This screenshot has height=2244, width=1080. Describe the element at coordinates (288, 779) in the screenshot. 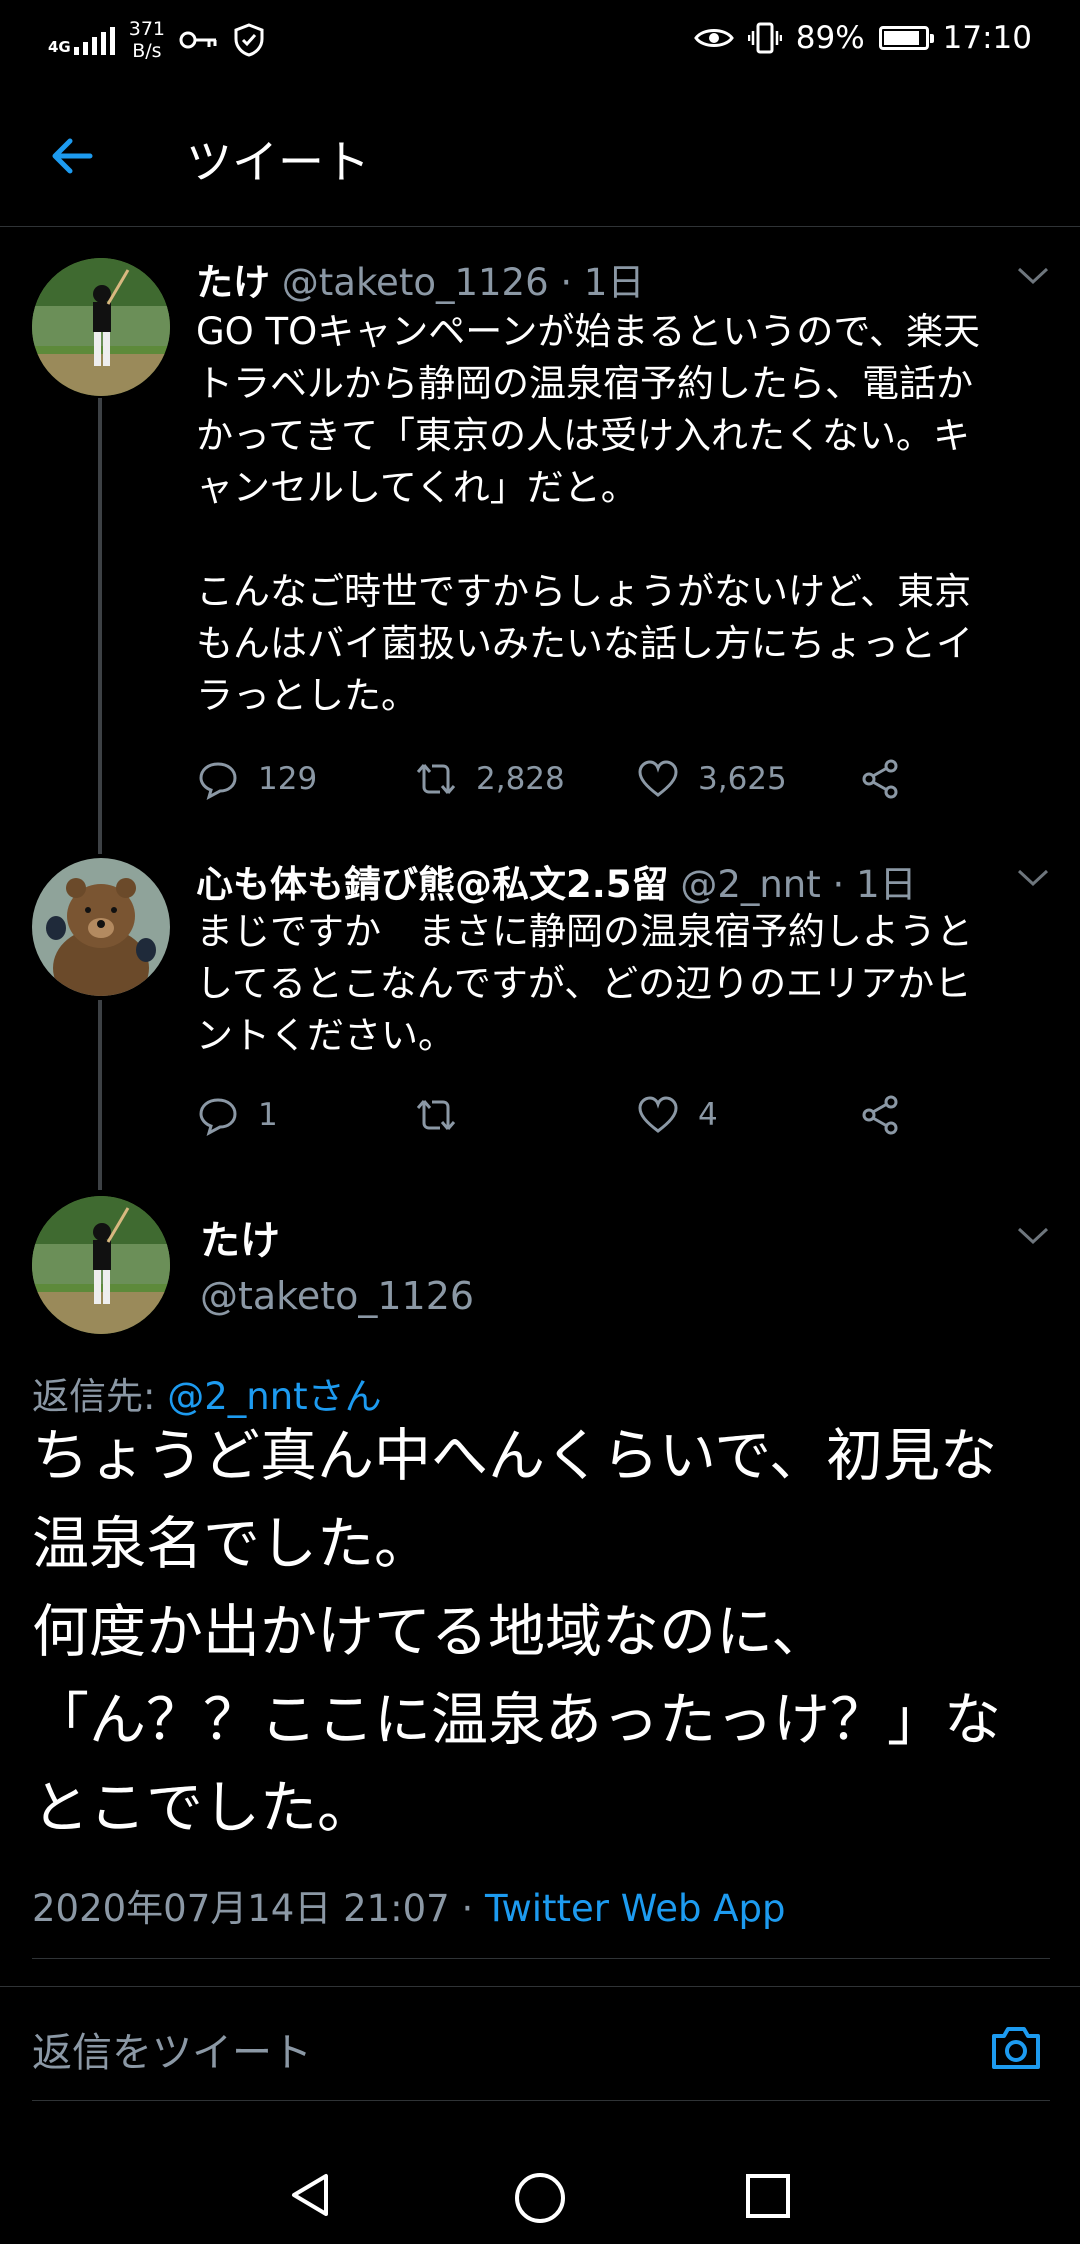

I see `reply-count: 129` at that location.